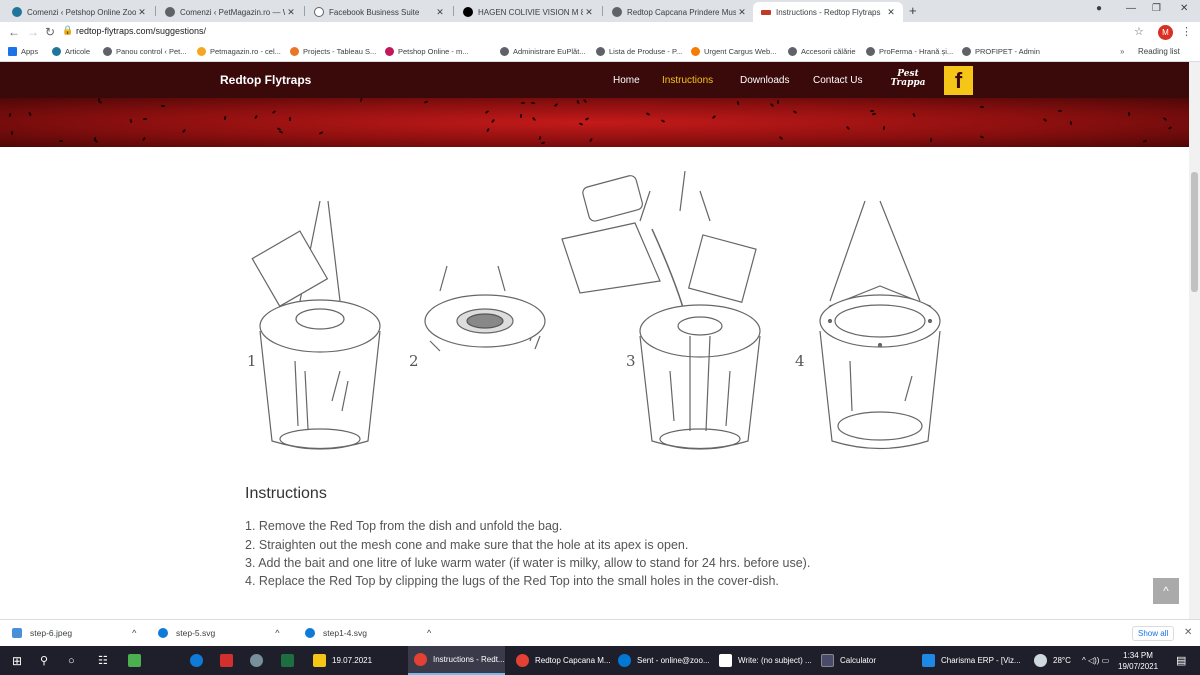  I want to click on windows-start-icon: ⊞, so click(17, 660).